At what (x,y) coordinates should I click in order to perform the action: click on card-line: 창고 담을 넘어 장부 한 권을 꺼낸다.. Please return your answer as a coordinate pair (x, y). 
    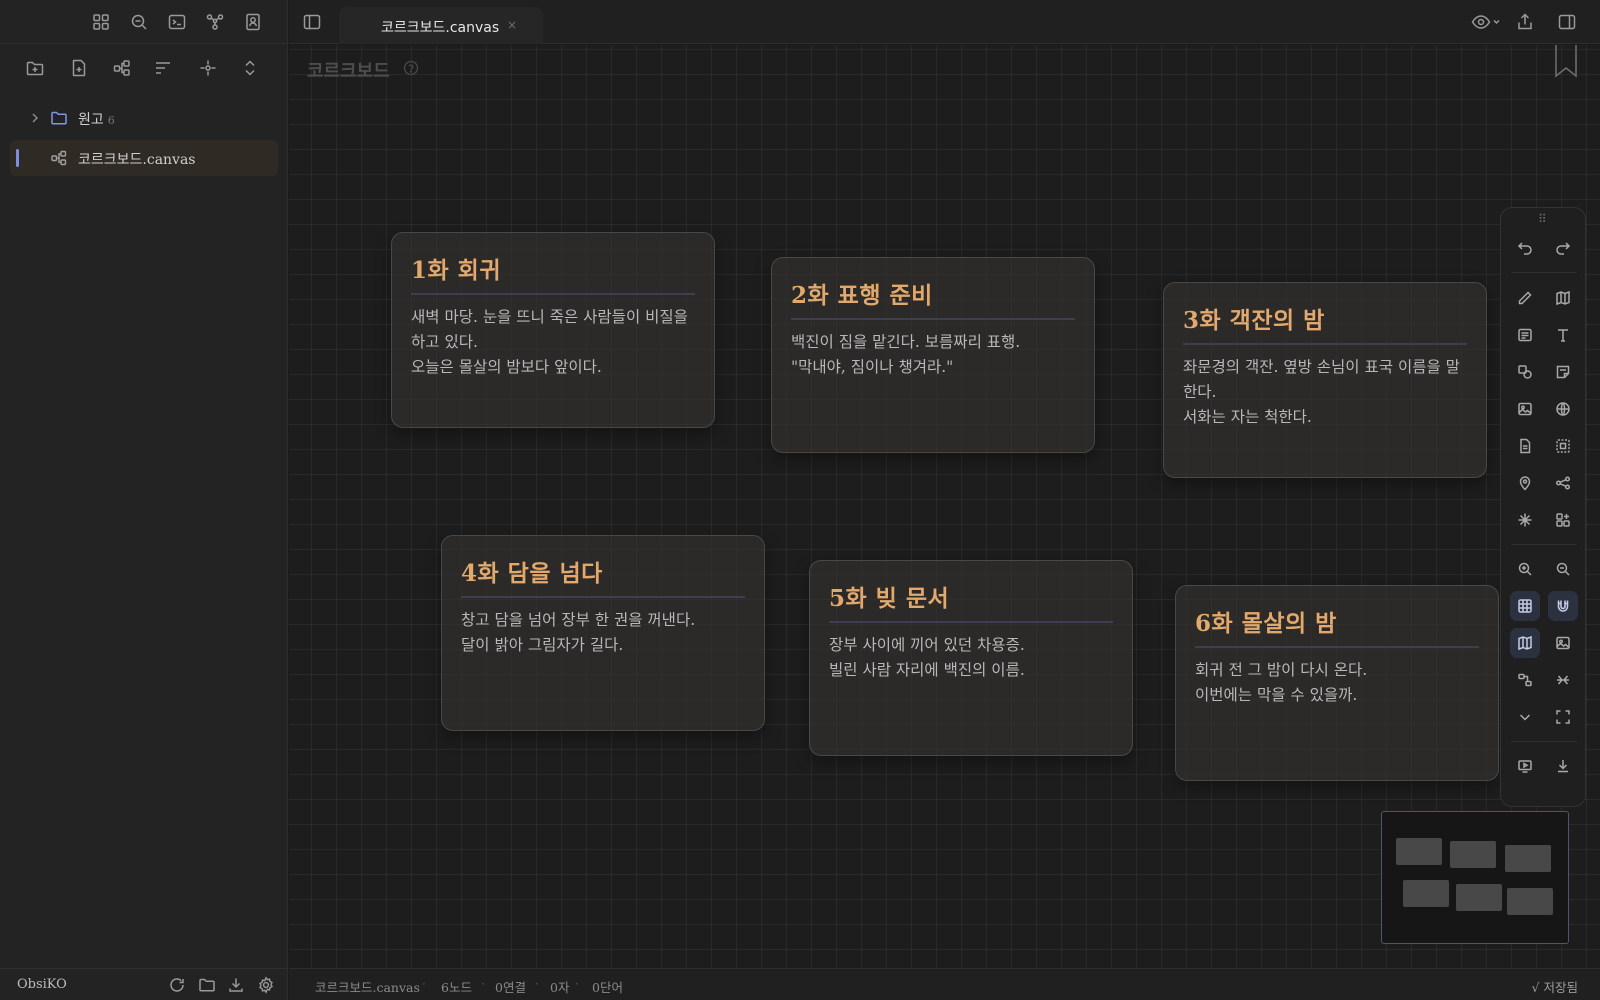
    Looking at the image, I should click on (578, 620).